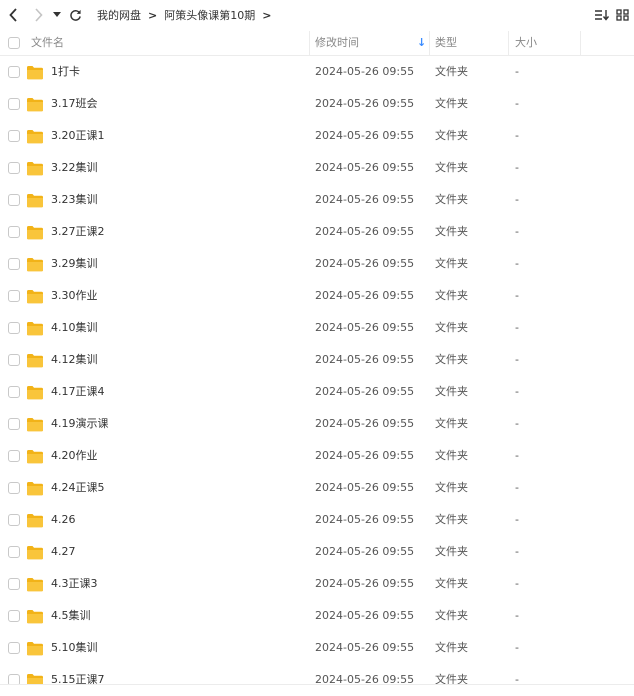  Describe the element at coordinates (74, 648) in the screenshot. I see `file-name: 5.10集训` at that location.